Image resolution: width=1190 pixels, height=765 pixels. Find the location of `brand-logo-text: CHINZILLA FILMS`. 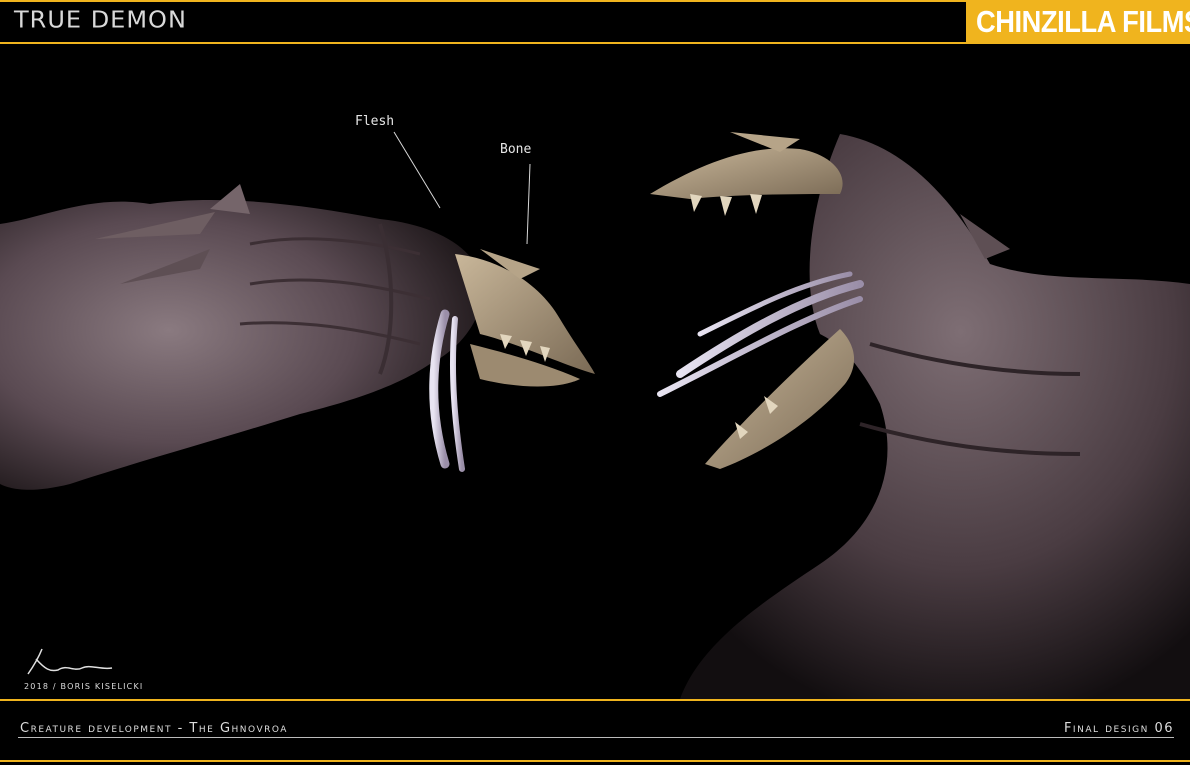

brand-logo-text: CHINZILLA FILMS is located at coordinates (1083, 21).